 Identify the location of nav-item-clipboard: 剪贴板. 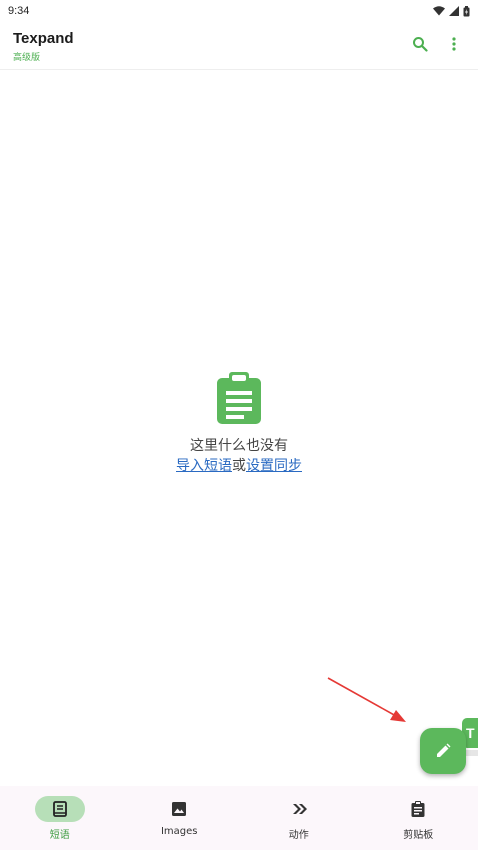
(418, 818).